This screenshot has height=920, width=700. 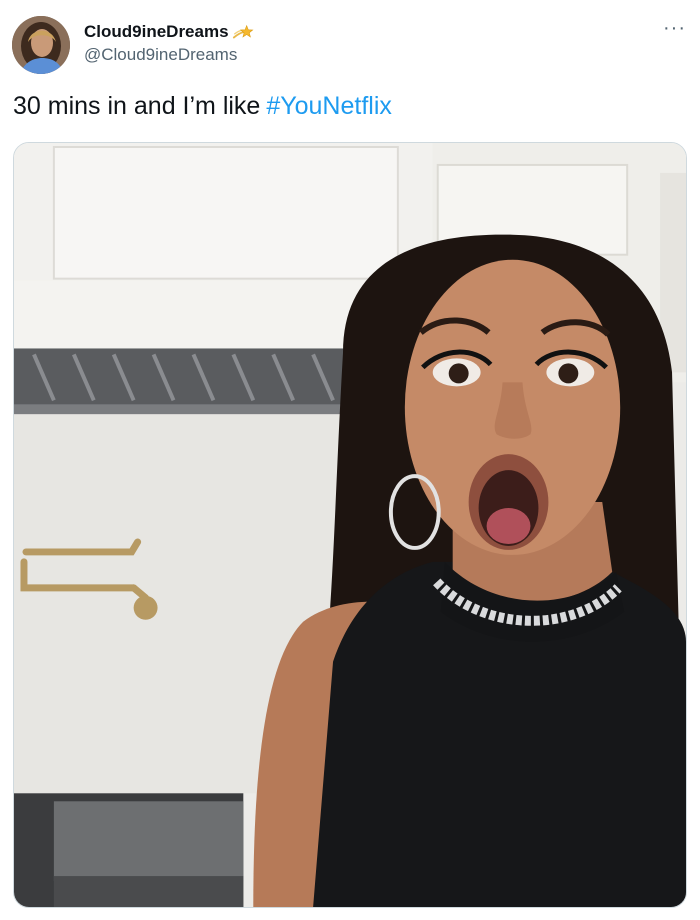 What do you see at coordinates (160, 55) in the screenshot?
I see `user-handle: @Cloud9ineDreams` at bounding box center [160, 55].